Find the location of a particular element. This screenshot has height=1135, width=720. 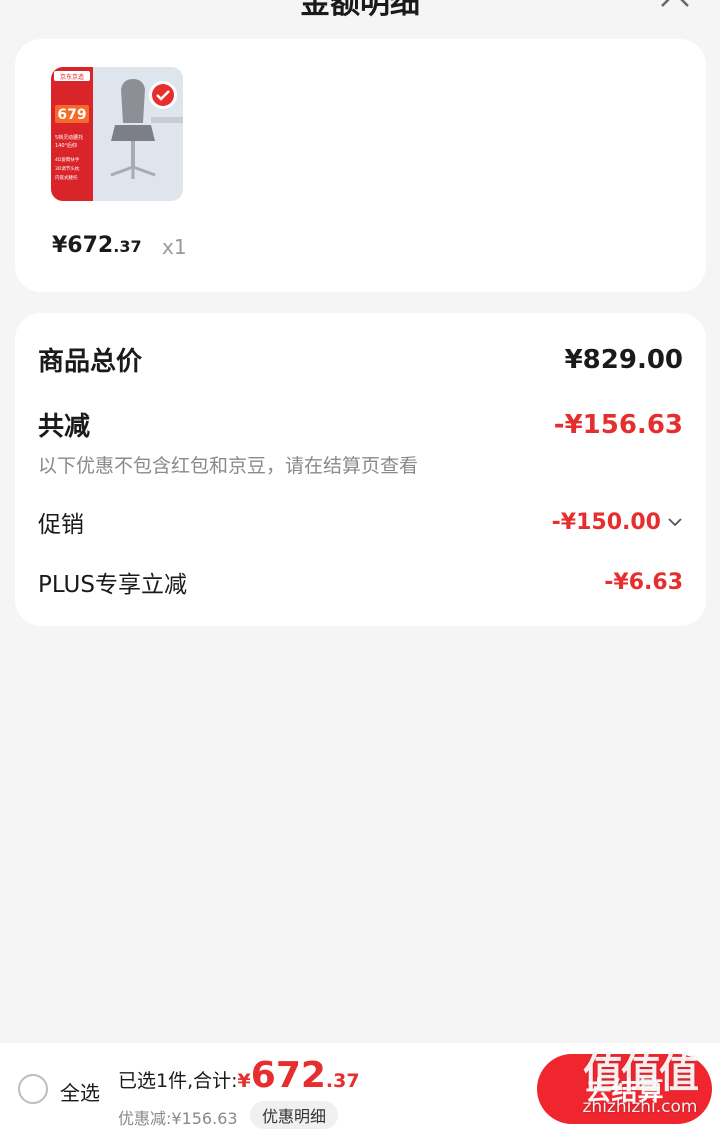

plus-label: PLUS专享立减 is located at coordinates (112, 585).